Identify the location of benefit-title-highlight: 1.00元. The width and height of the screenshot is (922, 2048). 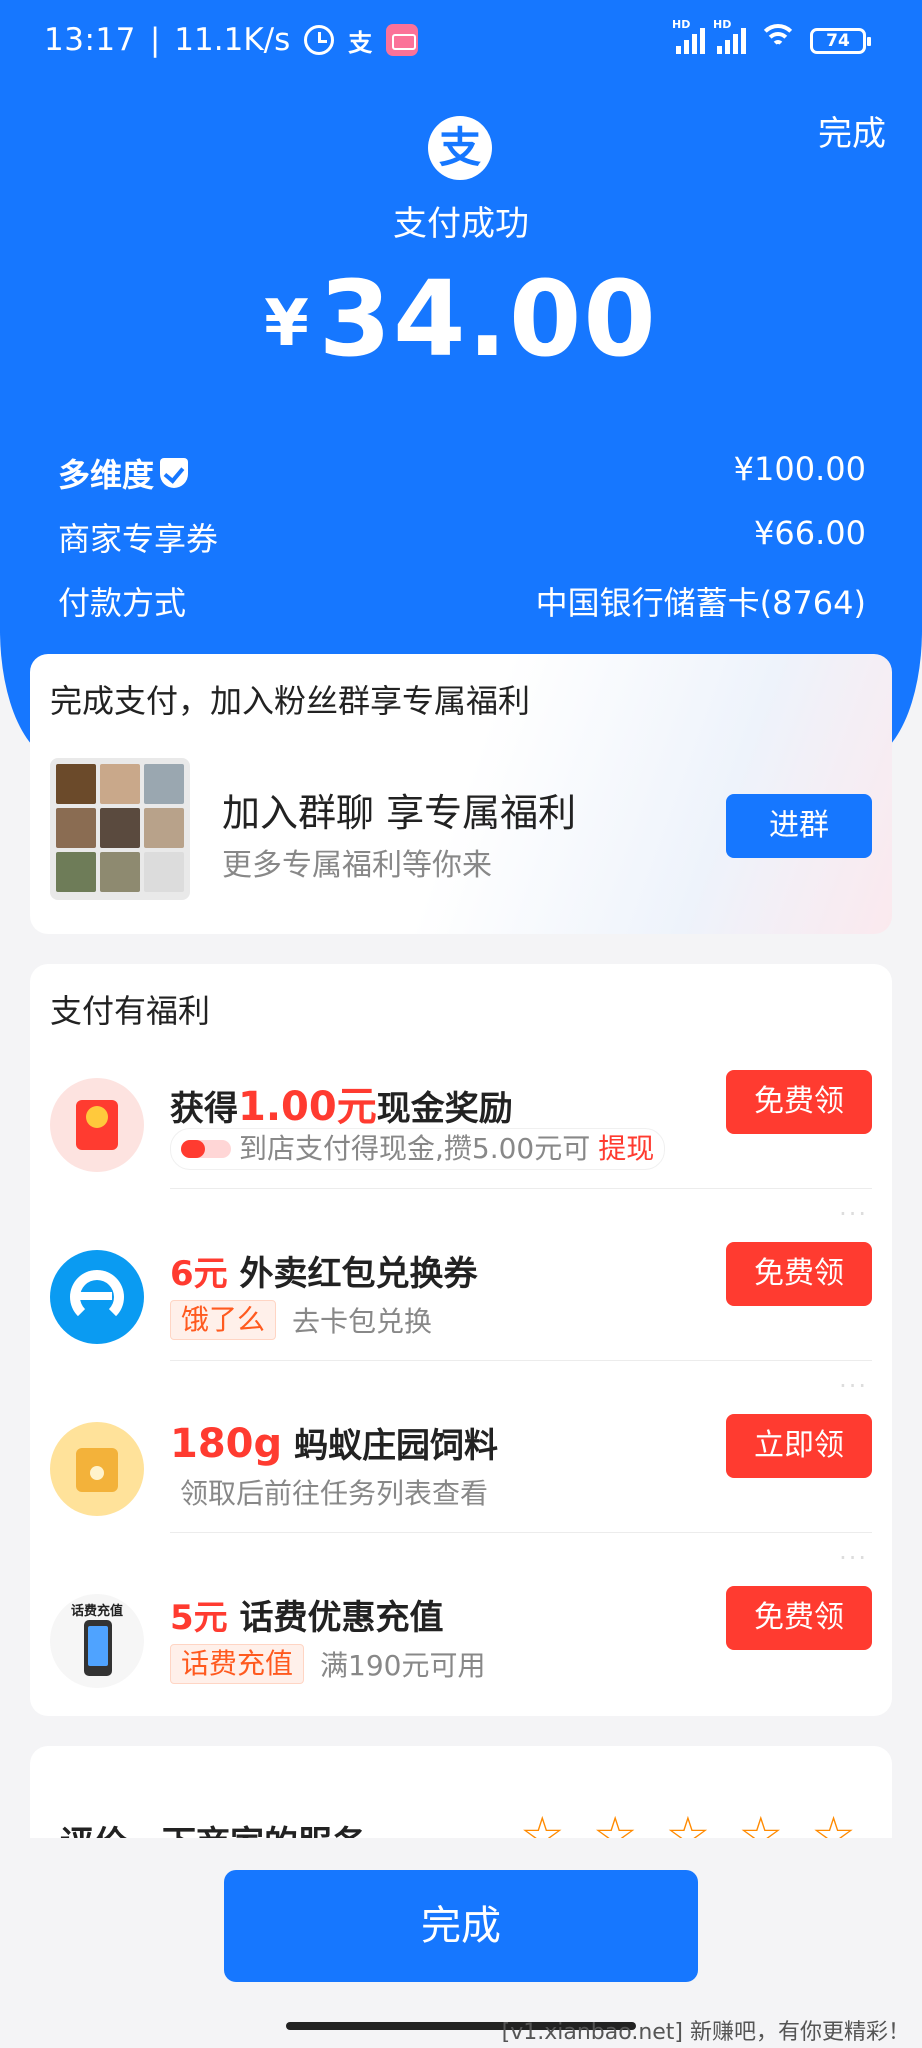
(307, 1107).